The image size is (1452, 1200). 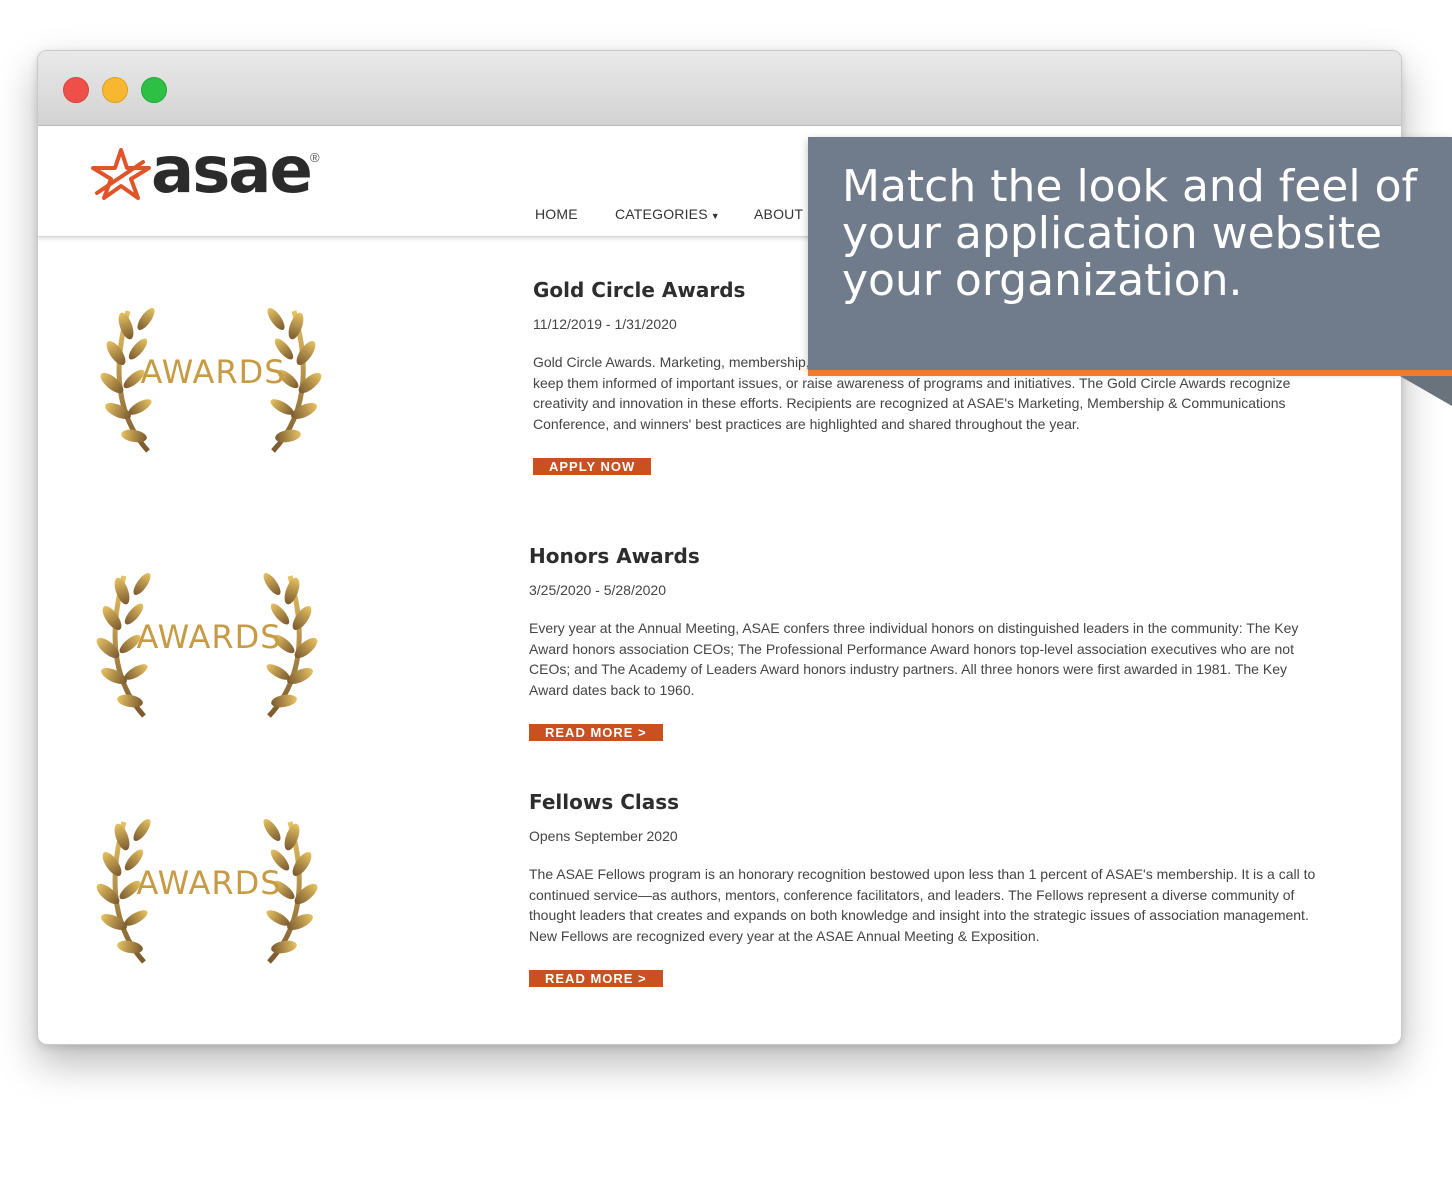 What do you see at coordinates (715, 216) in the screenshot?
I see `caret-down-icon: ▼` at bounding box center [715, 216].